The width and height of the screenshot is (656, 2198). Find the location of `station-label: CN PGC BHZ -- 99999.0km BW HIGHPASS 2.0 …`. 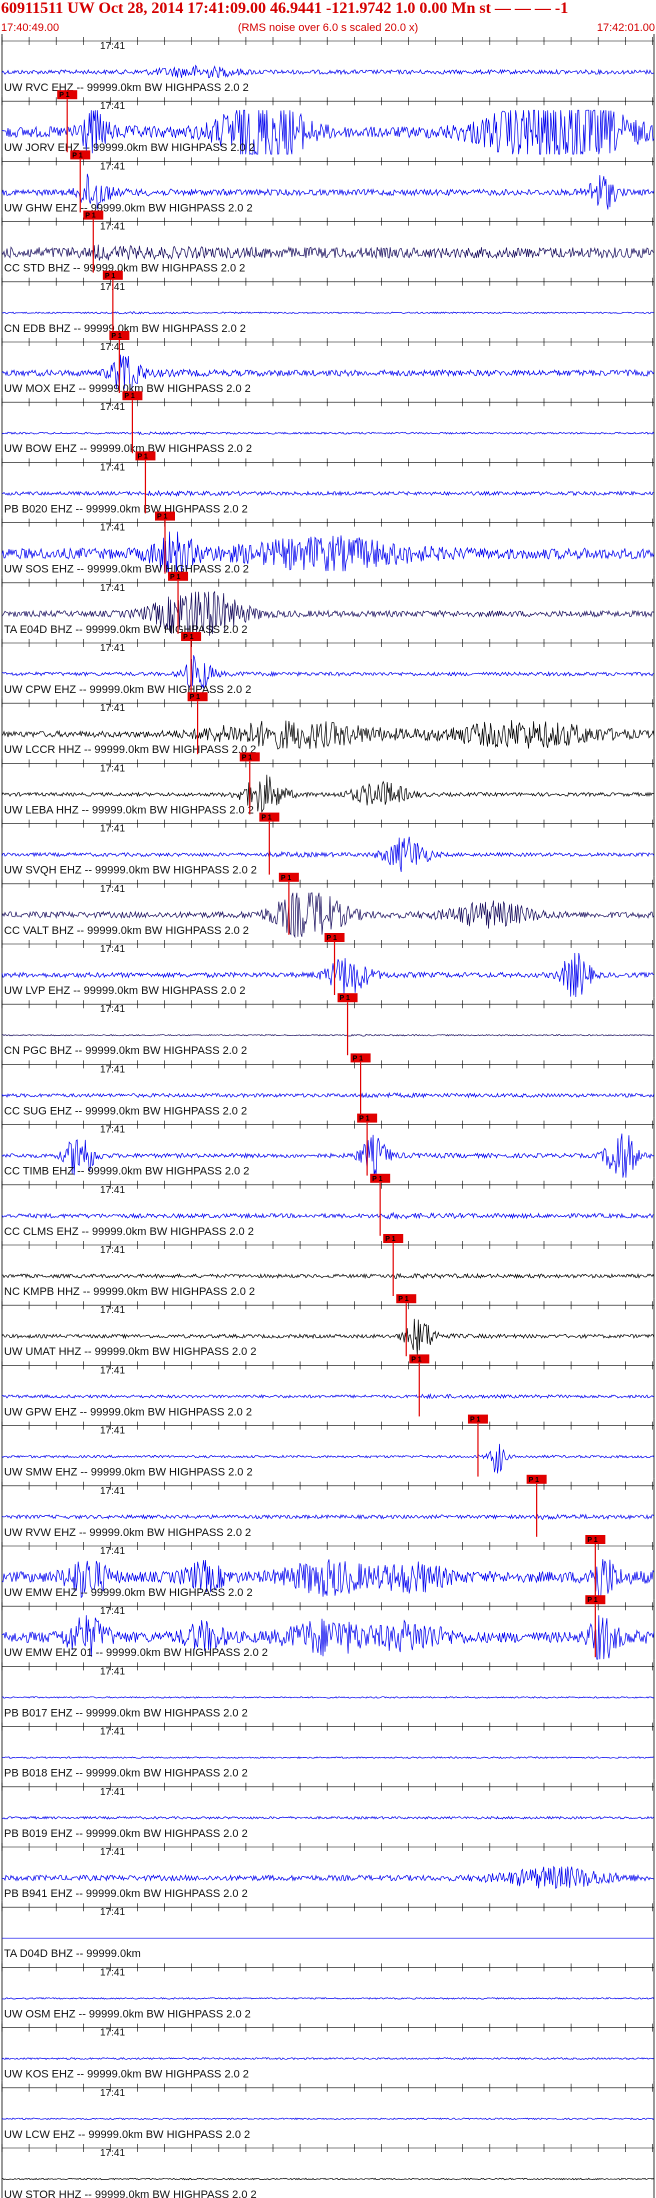

station-label: CN PGC BHZ -- 99999.0km BW HIGHPASS 2.0 … is located at coordinates (125, 1051).